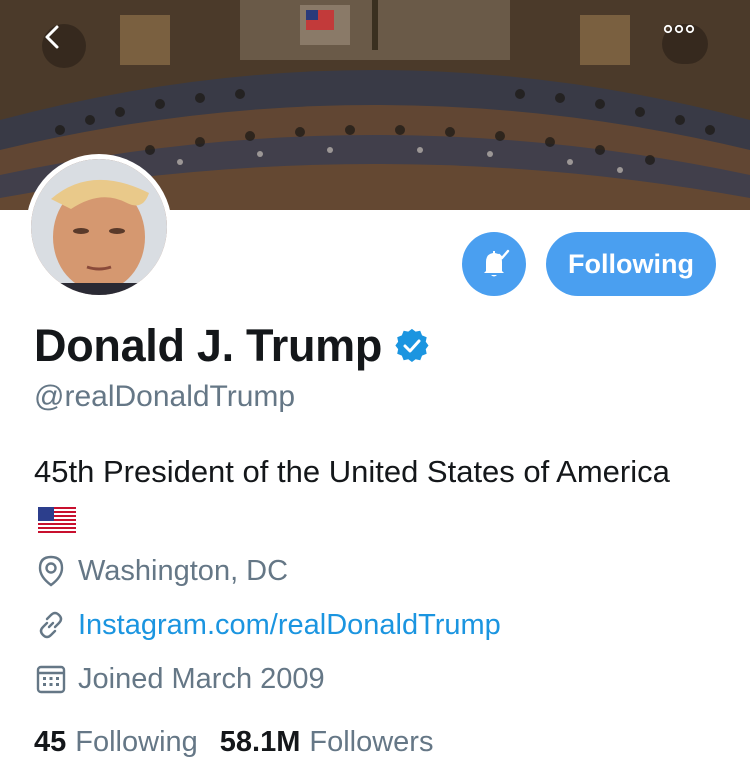 The height and width of the screenshot is (778, 750). What do you see at coordinates (201, 678) in the screenshot?
I see `joined-text: Joined March 2009` at bounding box center [201, 678].